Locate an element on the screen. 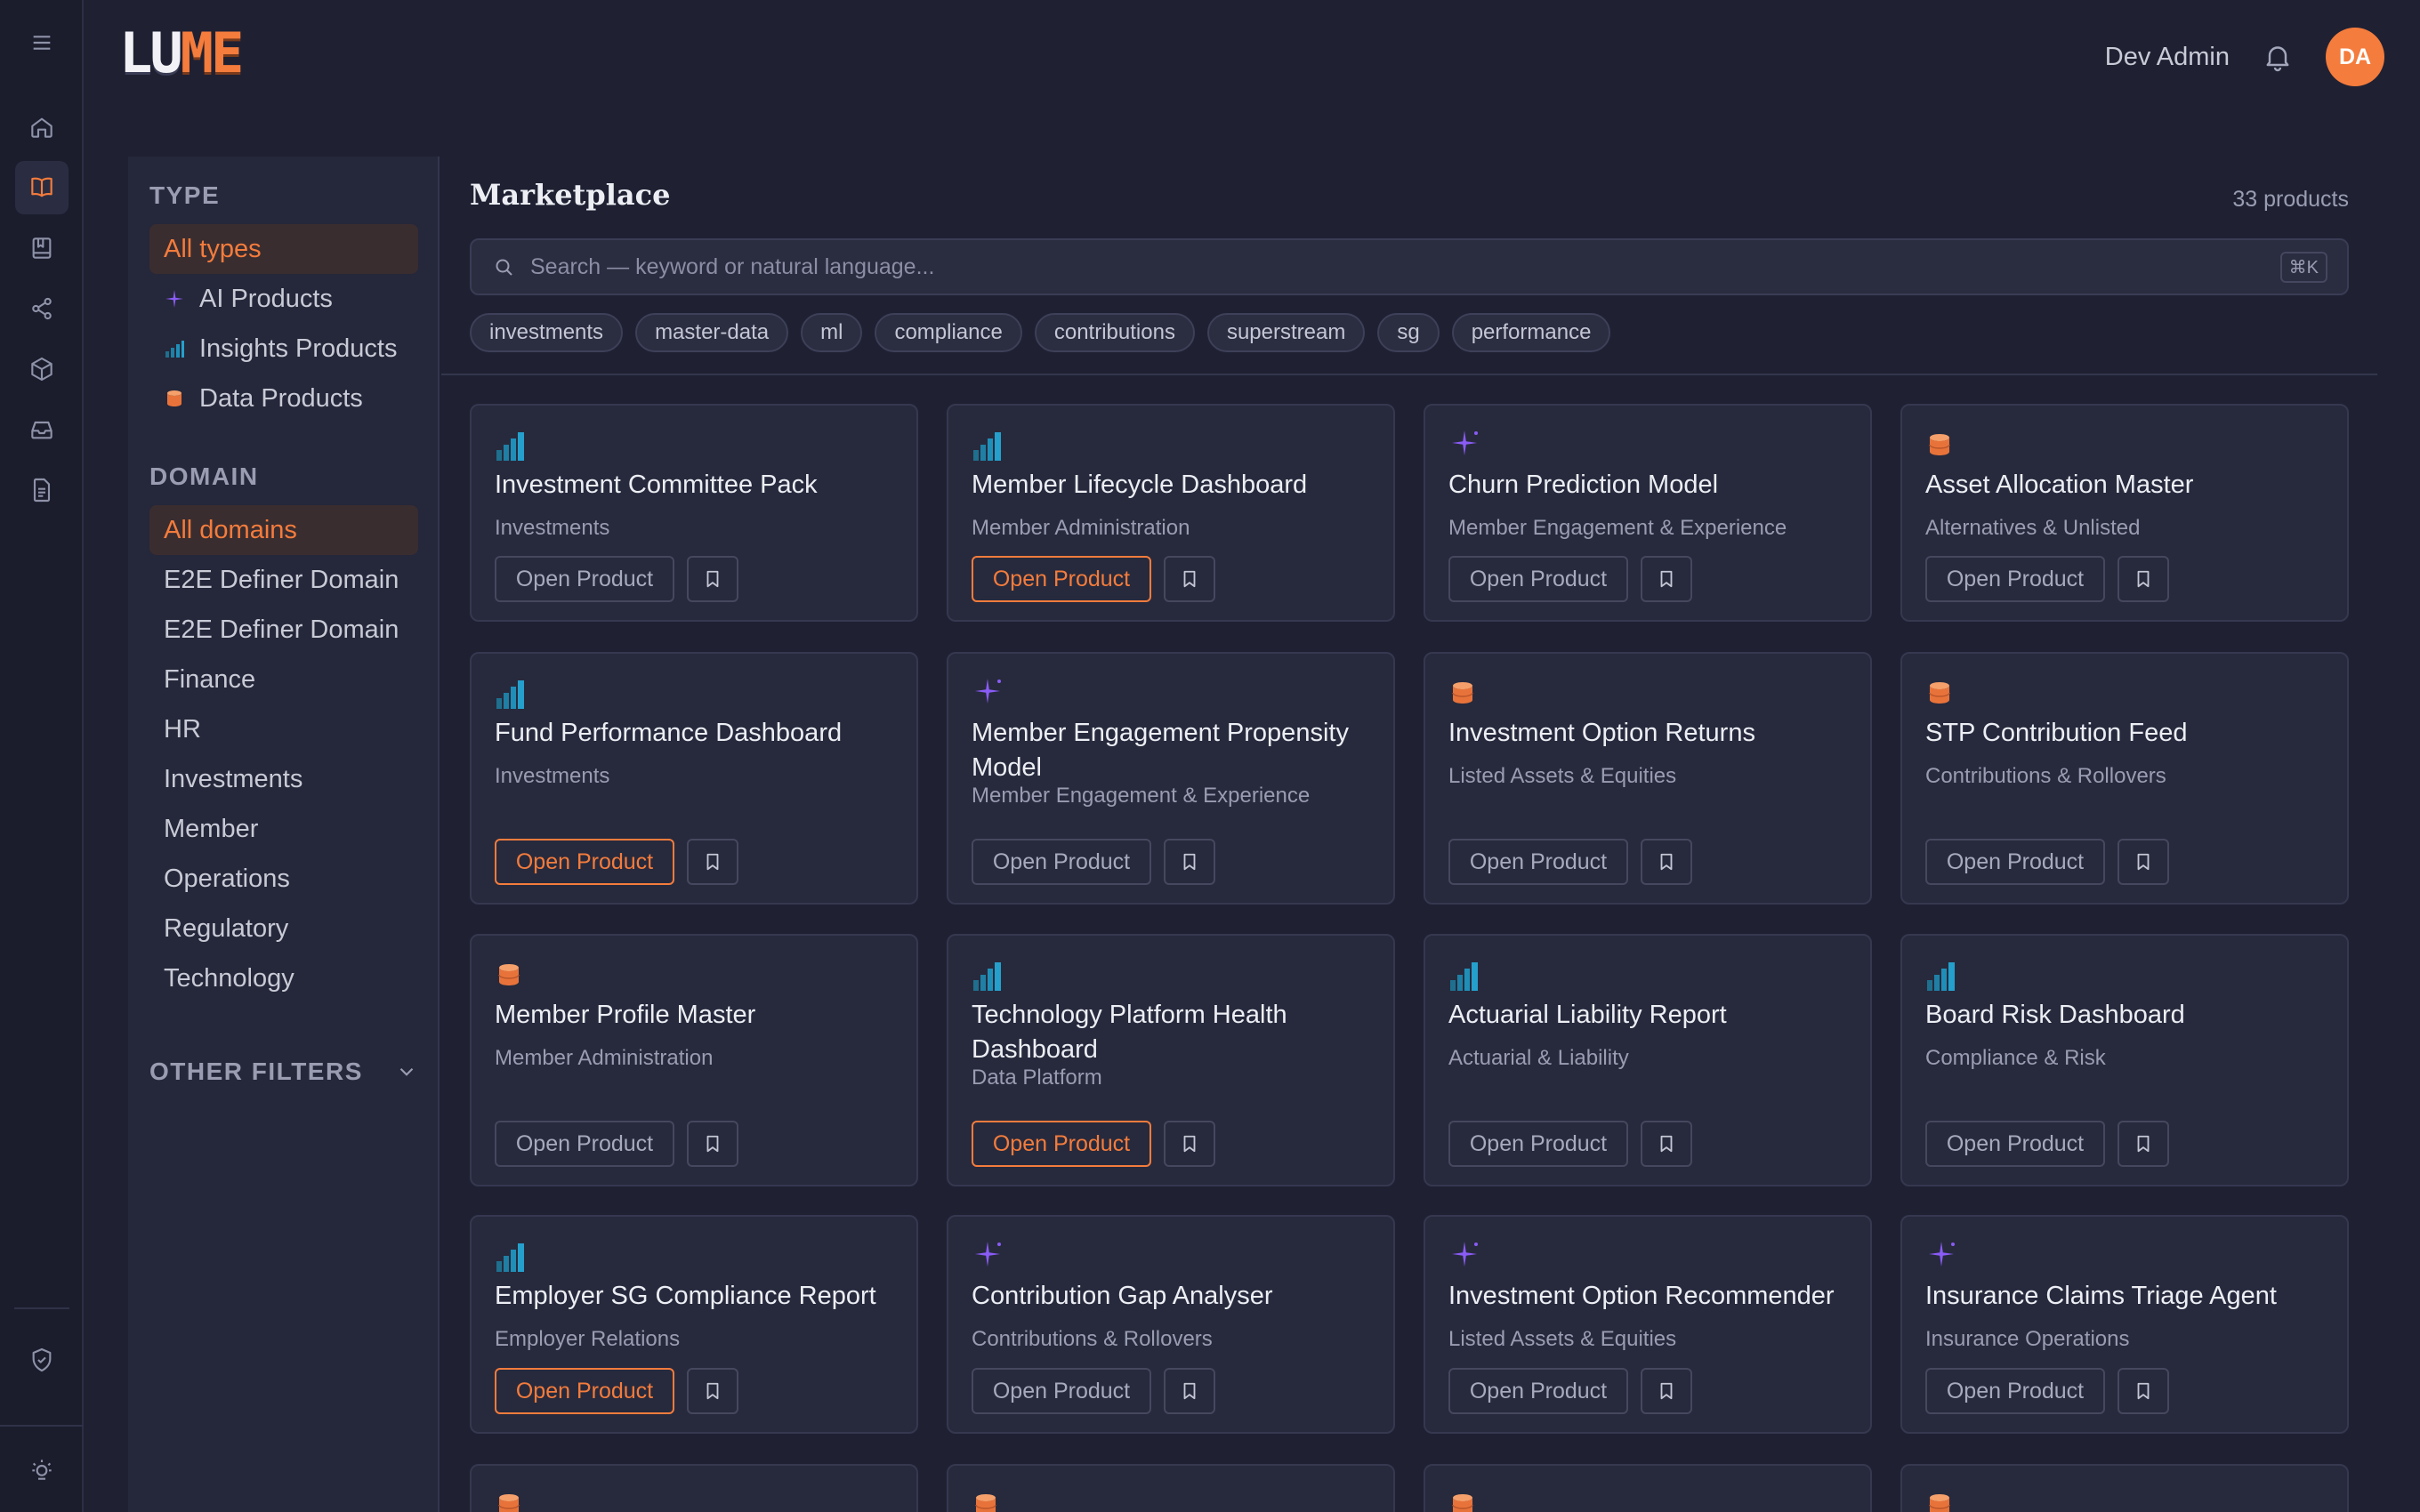  bell-icon is located at coordinates (2278, 57).